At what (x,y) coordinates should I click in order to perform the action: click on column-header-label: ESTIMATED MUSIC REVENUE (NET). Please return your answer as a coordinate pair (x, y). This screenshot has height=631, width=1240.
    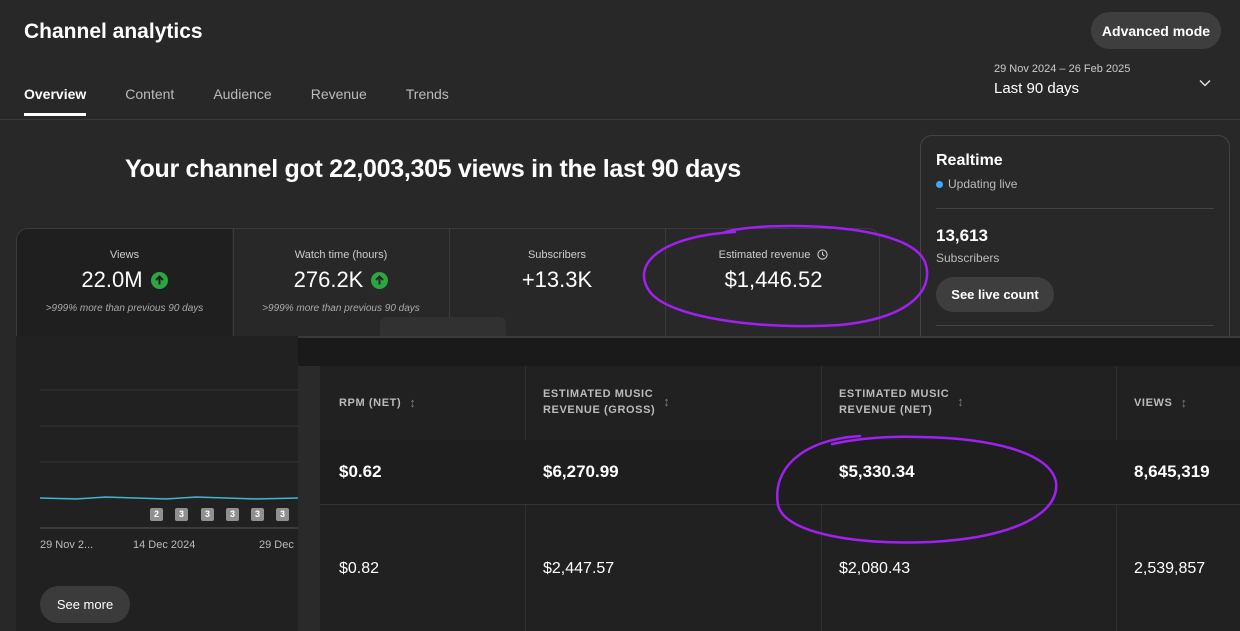
    Looking at the image, I should click on (894, 402).